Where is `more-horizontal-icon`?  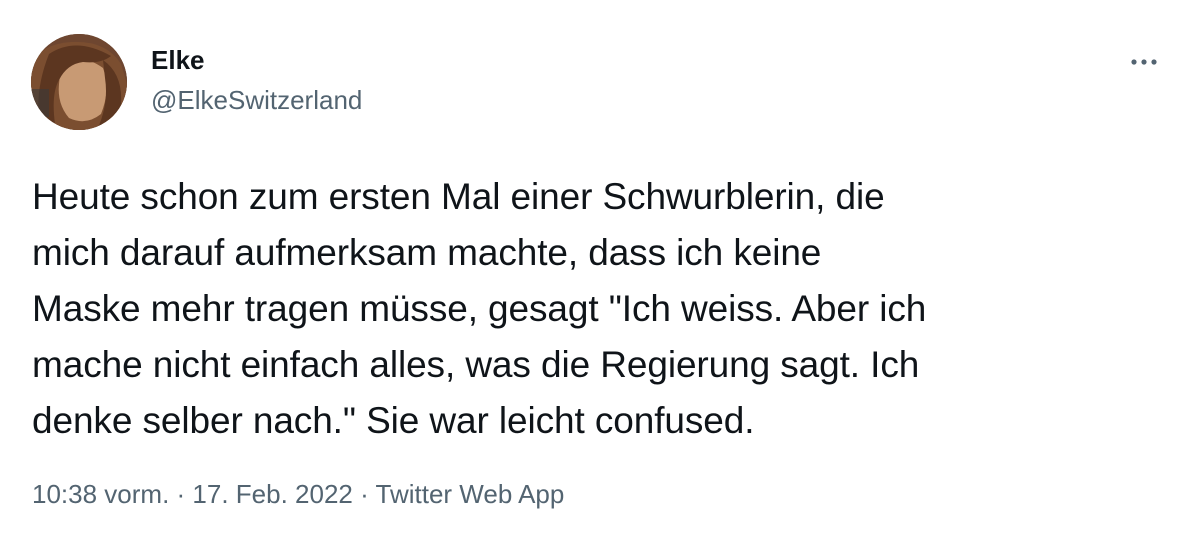 more-horizontal-icon is located at coordinates (1144, 62).